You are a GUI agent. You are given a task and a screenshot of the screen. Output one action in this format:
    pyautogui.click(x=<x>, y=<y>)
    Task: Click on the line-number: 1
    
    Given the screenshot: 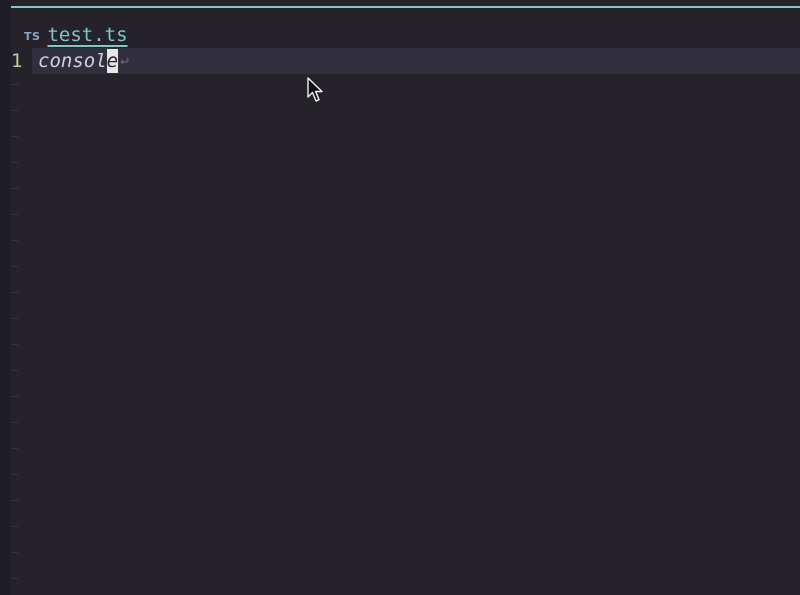 What is the action you would take?
    pyautogui.click(x=17, y=61)
    